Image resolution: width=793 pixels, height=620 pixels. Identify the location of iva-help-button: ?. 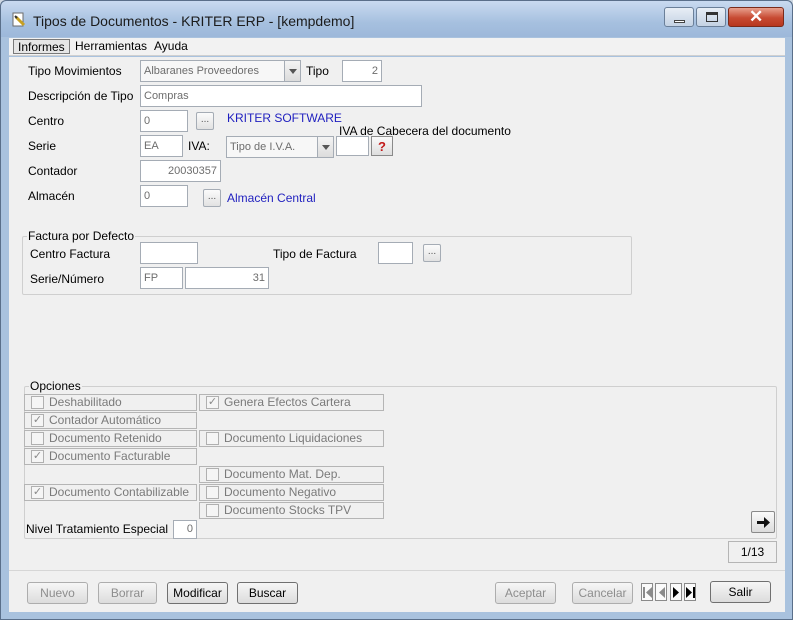
(382, 146).